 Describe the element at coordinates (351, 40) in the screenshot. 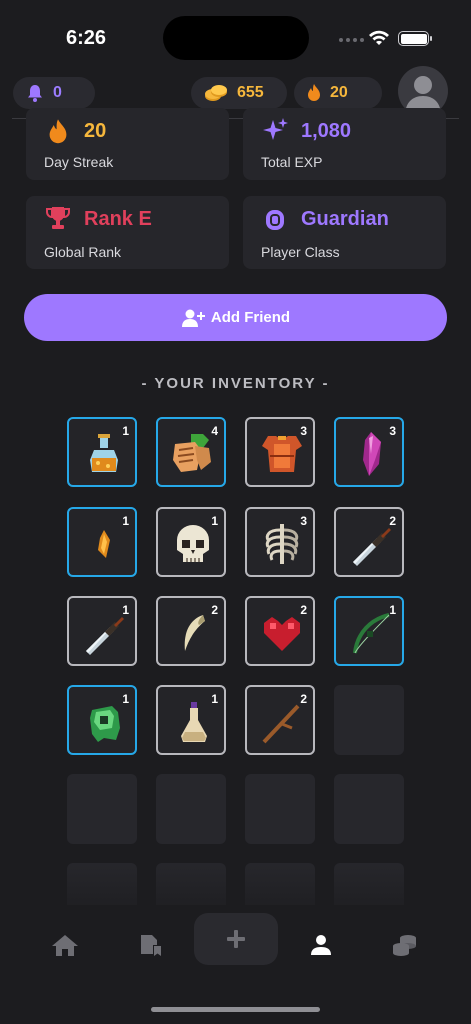

I see `signal-icon` at that location.